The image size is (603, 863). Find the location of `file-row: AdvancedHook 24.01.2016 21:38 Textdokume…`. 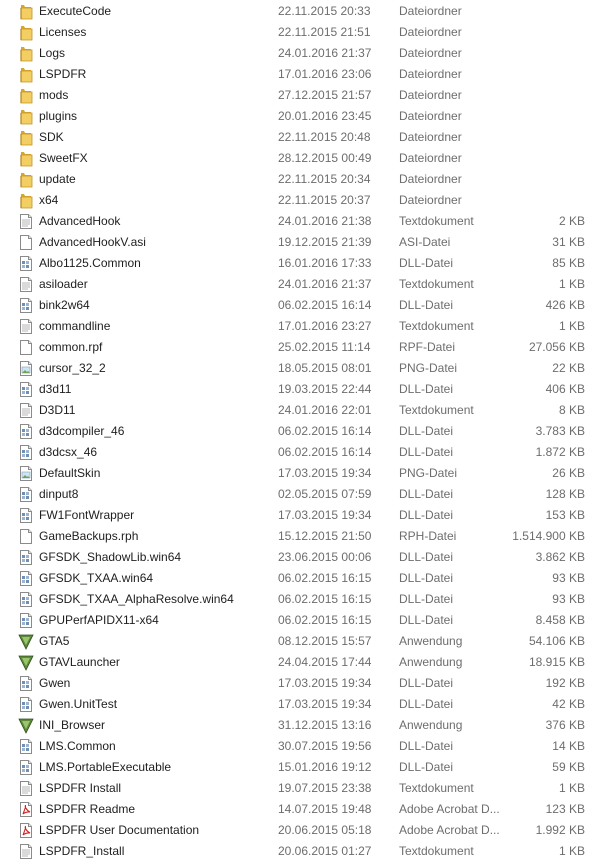

file-row: AdvancedHook 24.01.2016 21:38 Textdokume… is located at coordinates (301, 221).